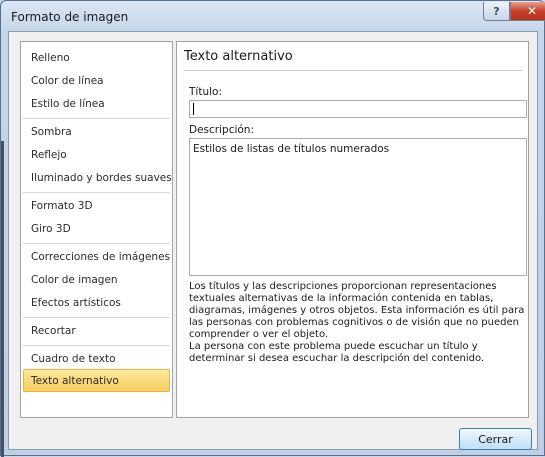 This screenshot has height=457, width=545. What do you see at coordinates (96, 279) in the screenshot?
I see `sidebar-item-color-de-imagen: Color de imagen` at bounding box center [96, 279].